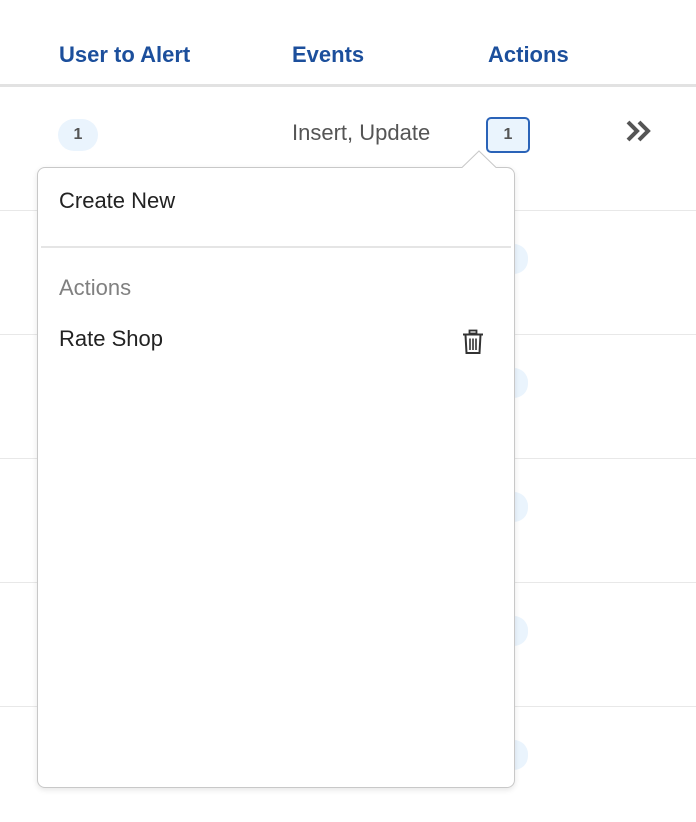 Image resolution: width=696 pixels, height=822 pixels. I want to click on user-count-badge: 1, so click(78, 135).